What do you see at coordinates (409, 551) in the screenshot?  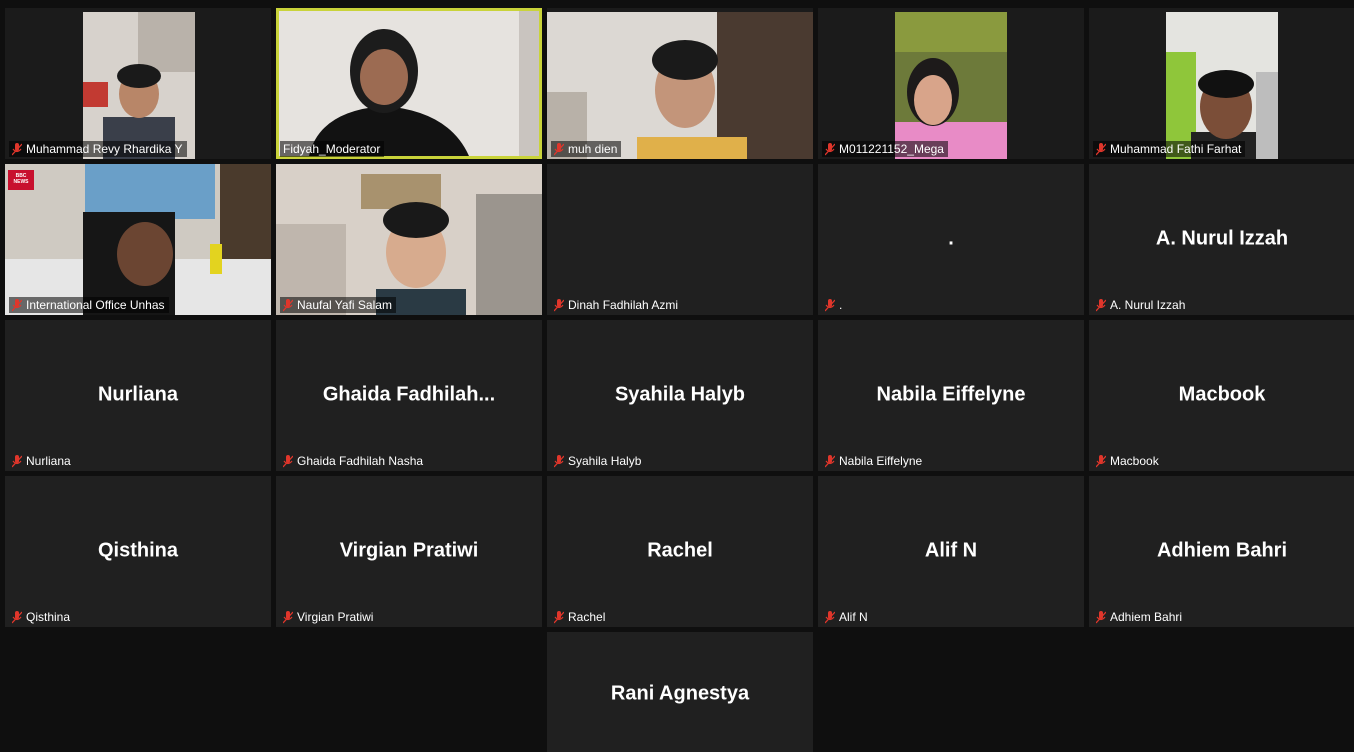 I see `participant-tile: Virgian Pratiwi Virgian Pratiwi` at bounding box center [409, 551].